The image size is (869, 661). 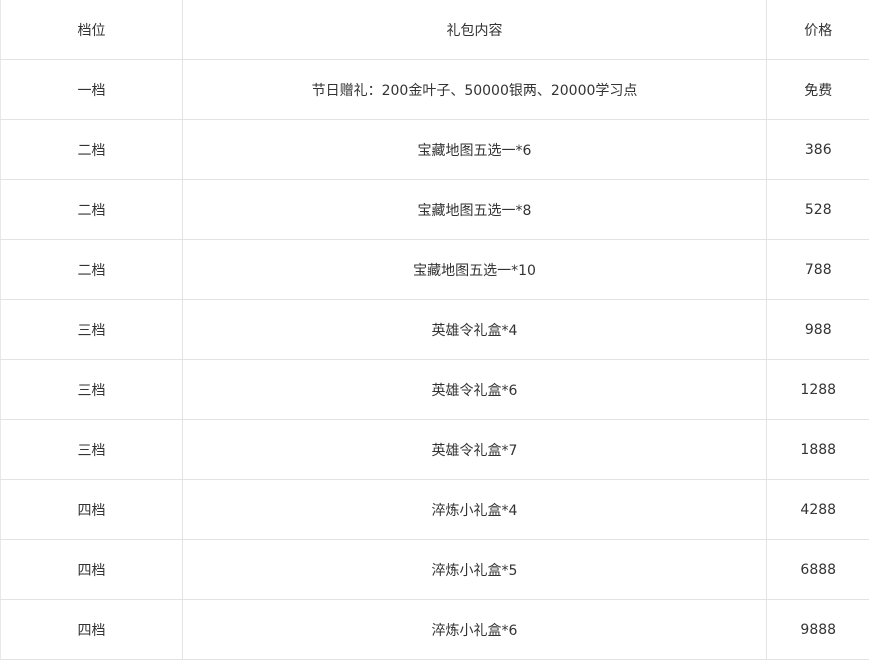 What do you see at coordinates (817, 629) in the screenshot?
I see `cell-price: 9888` at bounding box center [817, 629].